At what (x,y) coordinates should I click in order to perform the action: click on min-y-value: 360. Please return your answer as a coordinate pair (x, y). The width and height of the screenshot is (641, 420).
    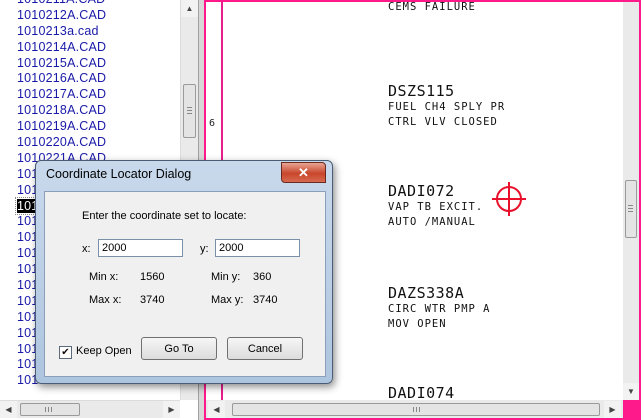
    Looking at the image, I should click on (262, 277).